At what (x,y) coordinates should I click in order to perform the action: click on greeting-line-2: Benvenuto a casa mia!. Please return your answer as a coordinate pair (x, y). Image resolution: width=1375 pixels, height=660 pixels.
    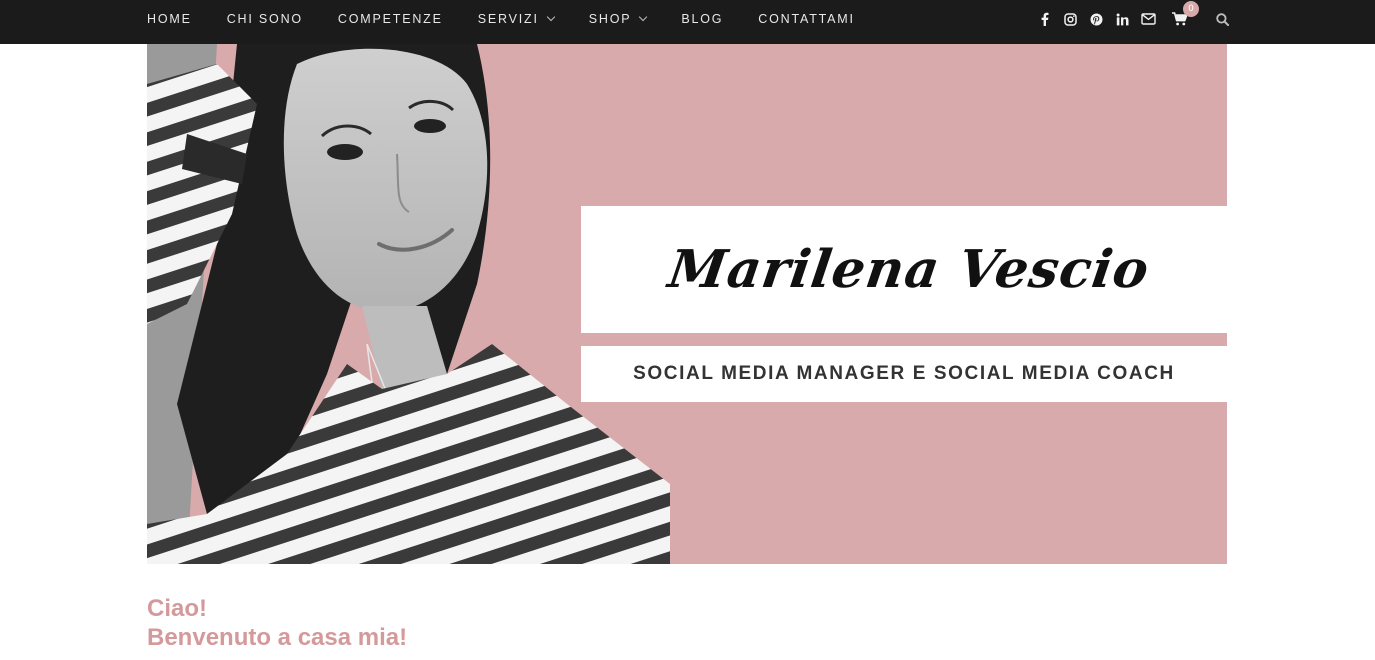
    Looking at the image, I should click on (277, 637).